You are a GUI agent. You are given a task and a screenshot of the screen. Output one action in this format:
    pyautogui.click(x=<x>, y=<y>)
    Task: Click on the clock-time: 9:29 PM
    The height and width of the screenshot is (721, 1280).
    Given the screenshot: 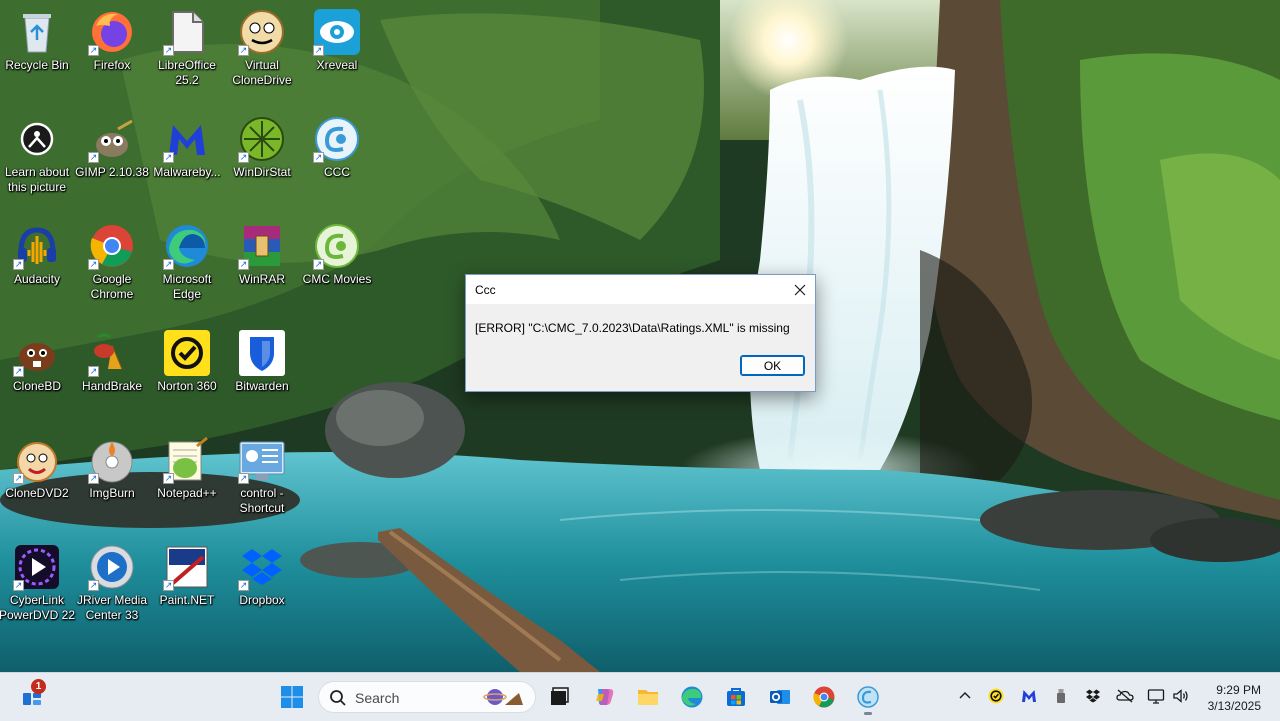 What is the action you would take?
    pyautogui.click(x=1238, y=690)
    